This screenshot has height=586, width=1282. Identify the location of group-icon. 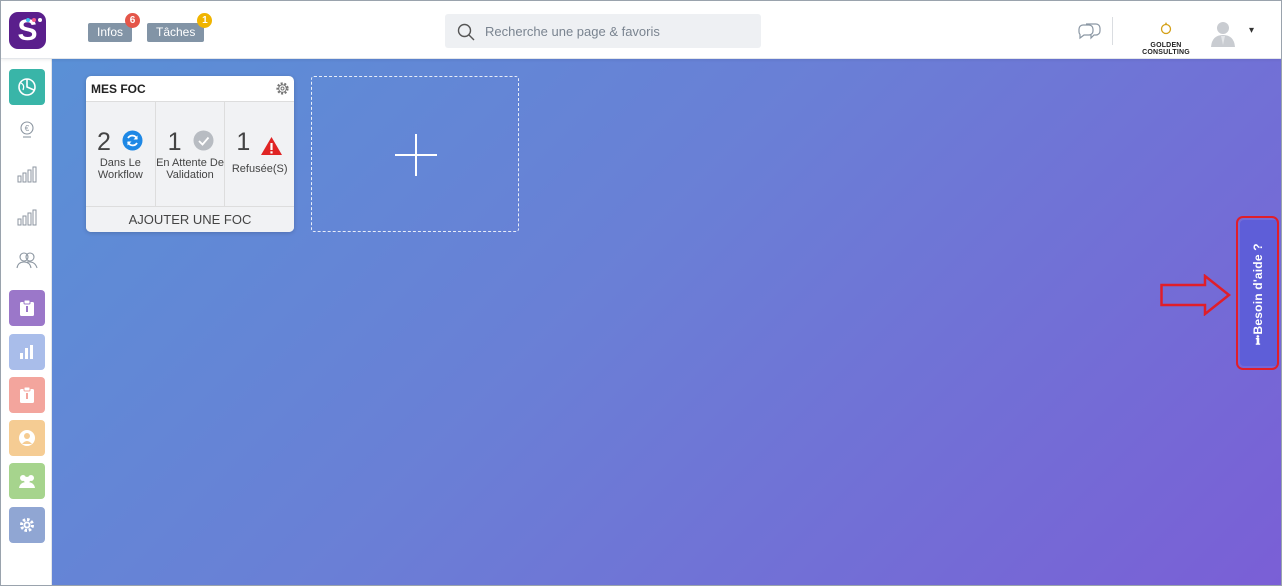
(27, 481).